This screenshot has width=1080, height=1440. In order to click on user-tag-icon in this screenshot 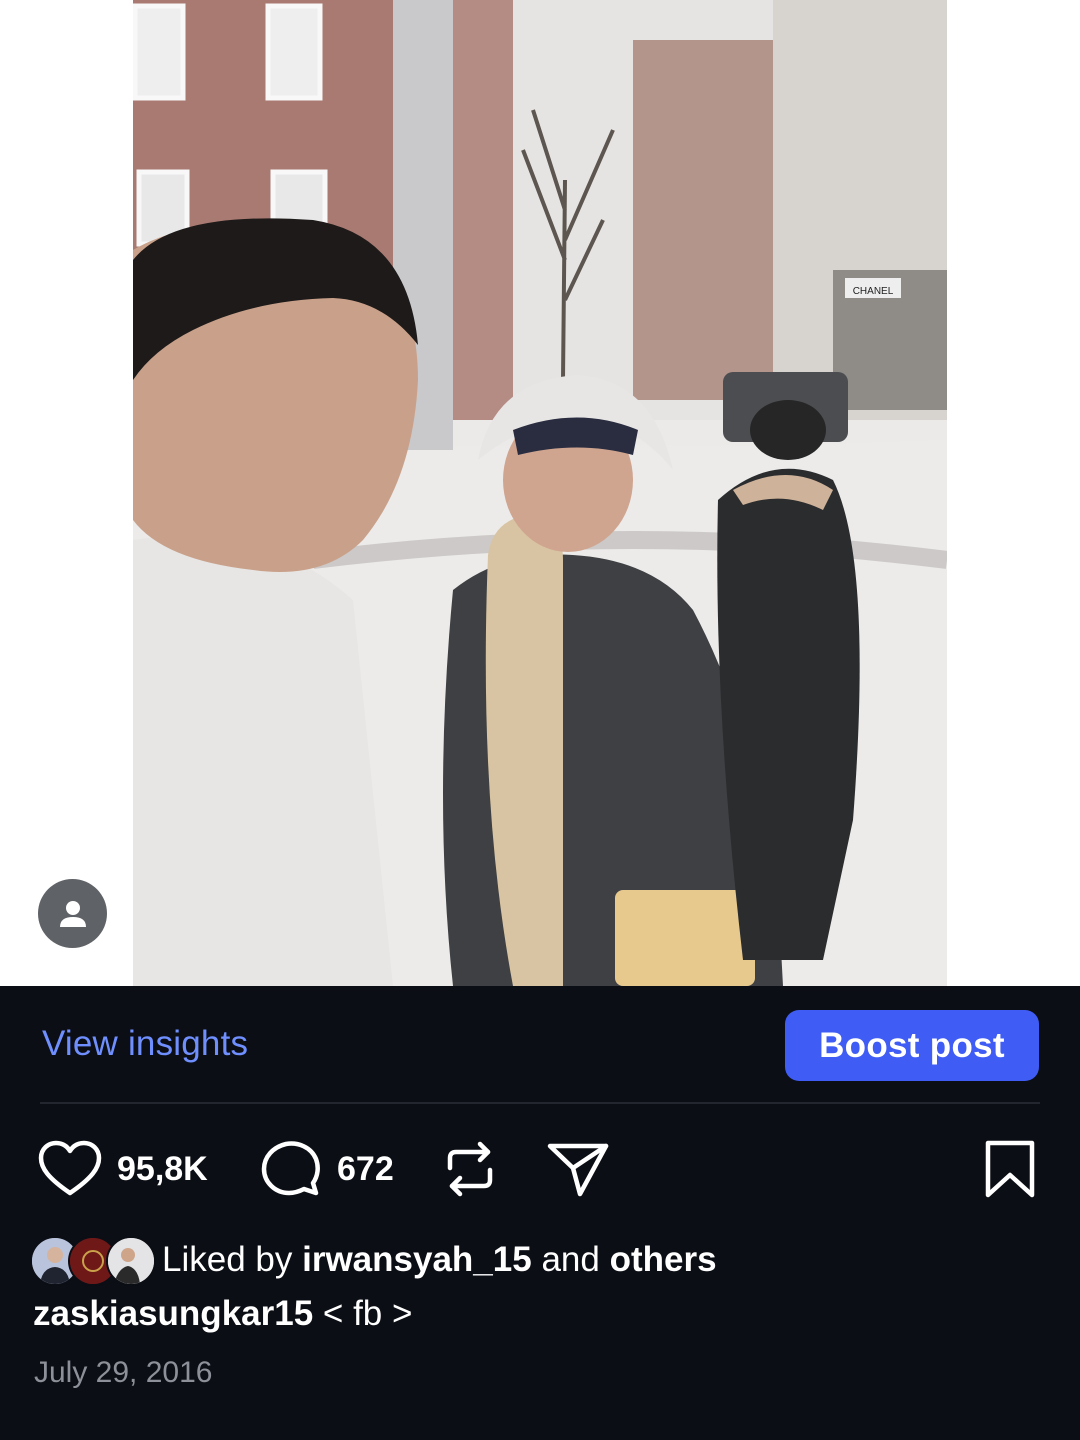, I will do `click(72, 913)`.